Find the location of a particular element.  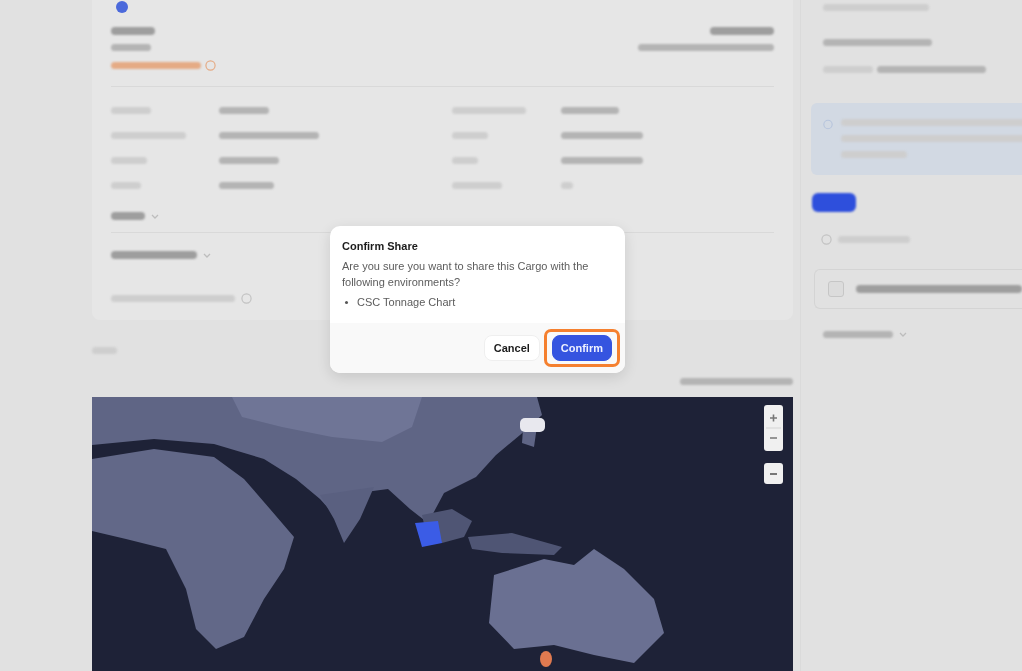

blurred-button is located at coordinates (834, 202).